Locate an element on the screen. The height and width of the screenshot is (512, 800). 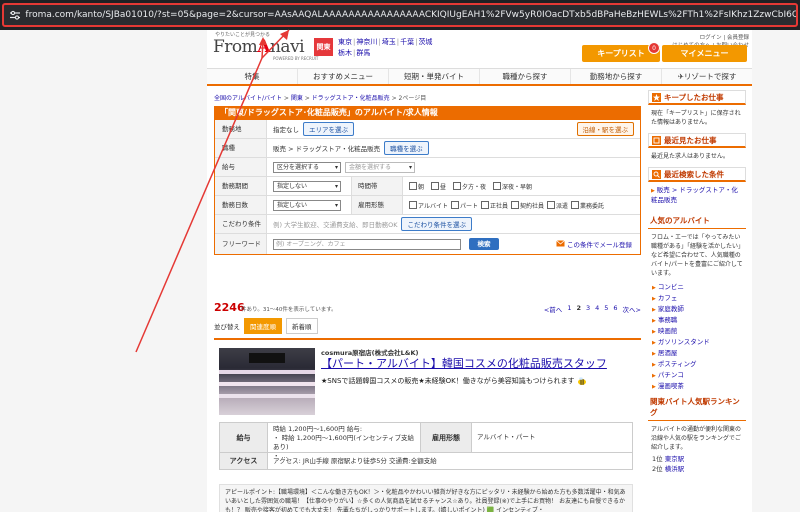
employ-label: 雇用形態 is located at coordinates (377, 205).